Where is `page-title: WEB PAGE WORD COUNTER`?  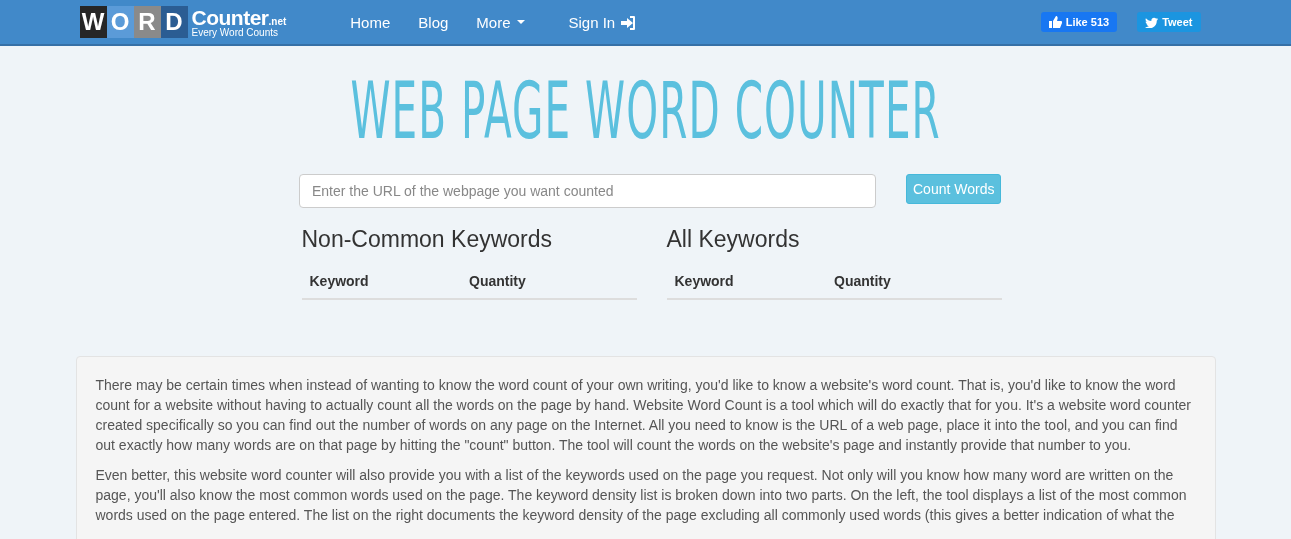 page-title: WEB PAGE WORD COUNTER is located at coordinates (645, 111).